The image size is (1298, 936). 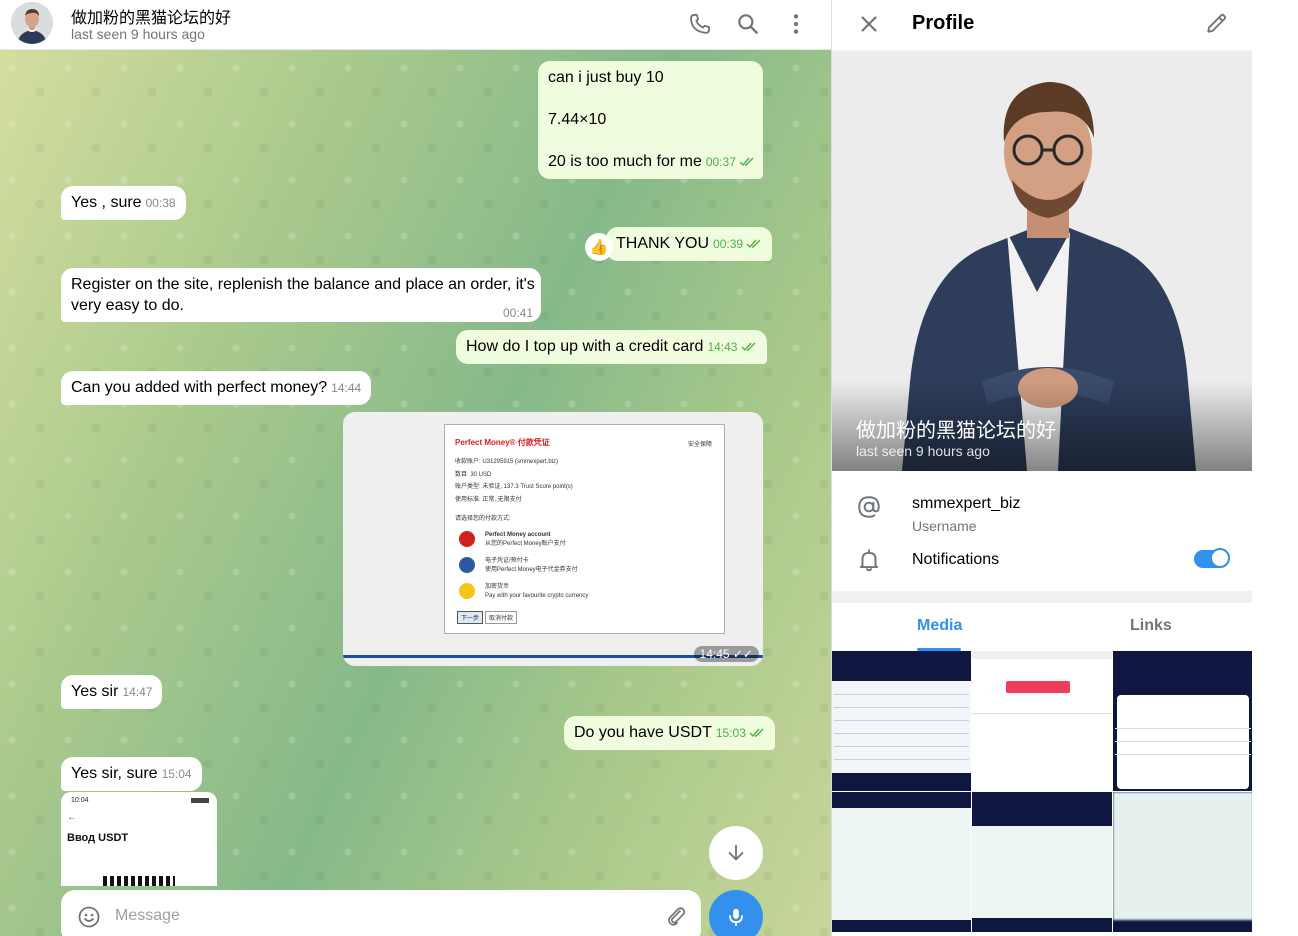 I want to click on message-input, so click(x=385, y=916).